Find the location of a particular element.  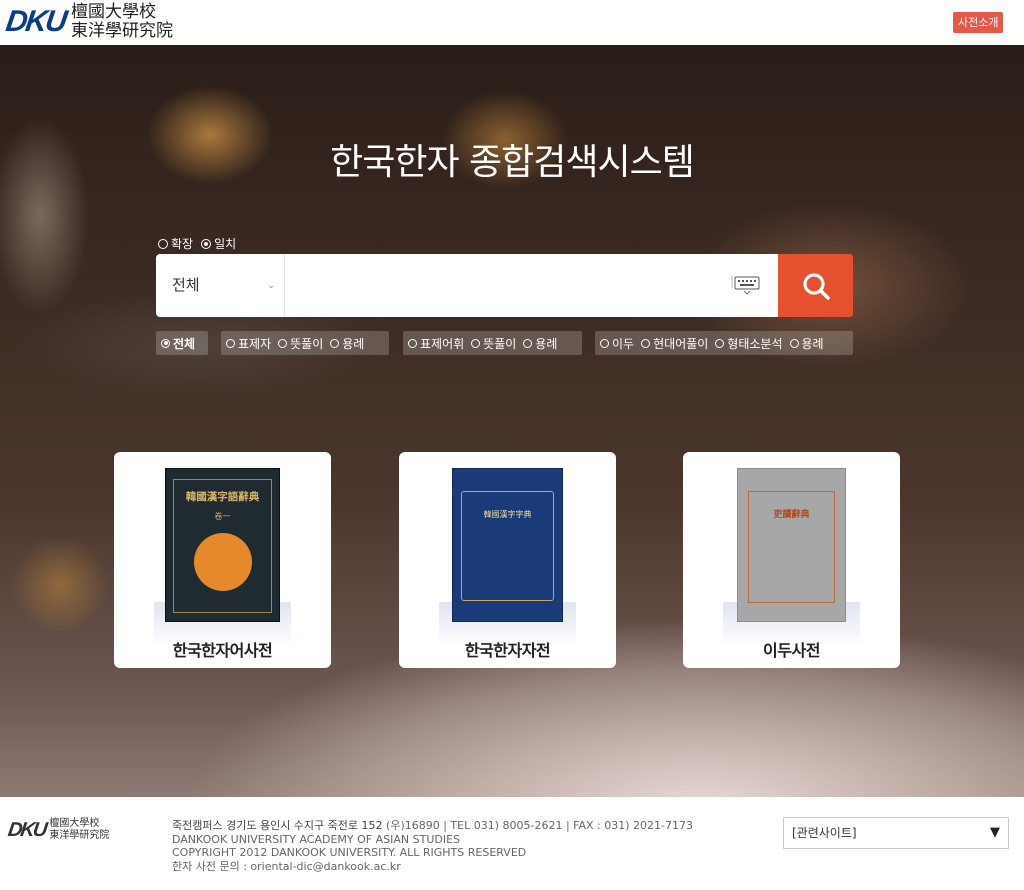

book-title: 韓國漢字語辭典 is located at coordinates (222, 497).